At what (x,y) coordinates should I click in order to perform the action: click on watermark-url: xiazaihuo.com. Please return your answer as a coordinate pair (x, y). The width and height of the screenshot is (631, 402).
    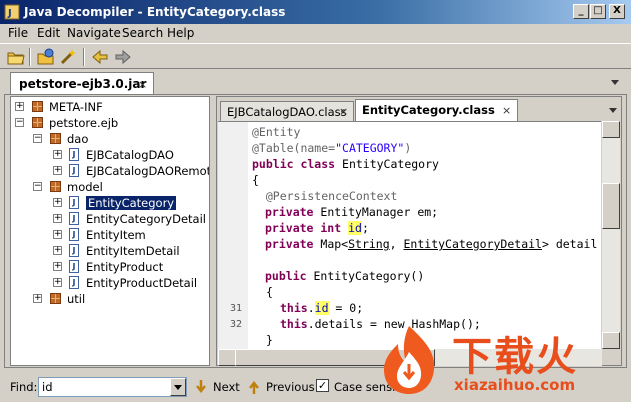
    Looking at the image, I should click on (515, 385).